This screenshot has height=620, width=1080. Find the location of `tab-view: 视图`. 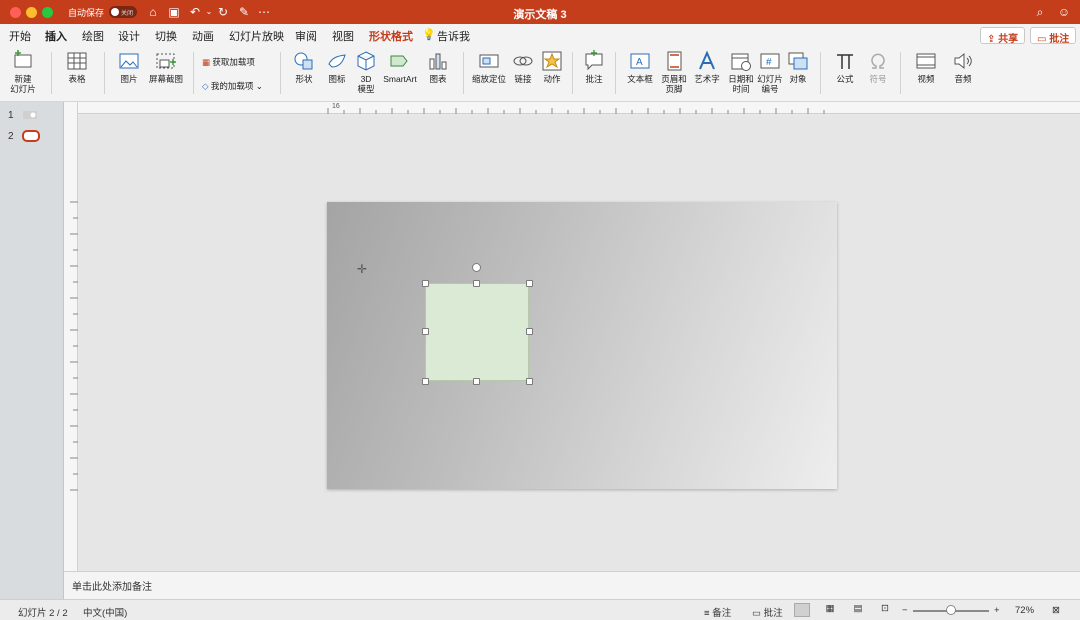

tab-view: 视图 is located at coordinates (343, 36).